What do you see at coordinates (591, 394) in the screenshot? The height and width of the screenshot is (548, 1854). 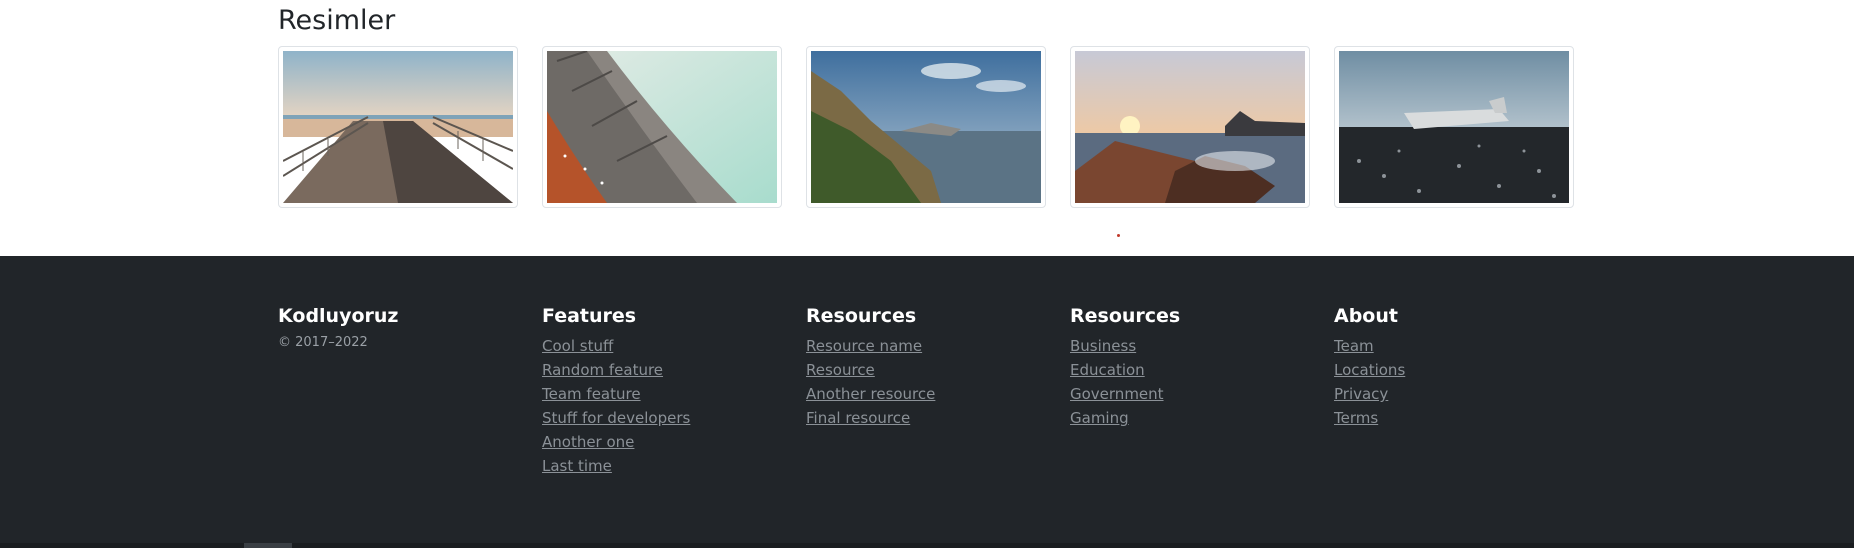 I see `footer-link: Team feature` at bounding box center [591, 394].